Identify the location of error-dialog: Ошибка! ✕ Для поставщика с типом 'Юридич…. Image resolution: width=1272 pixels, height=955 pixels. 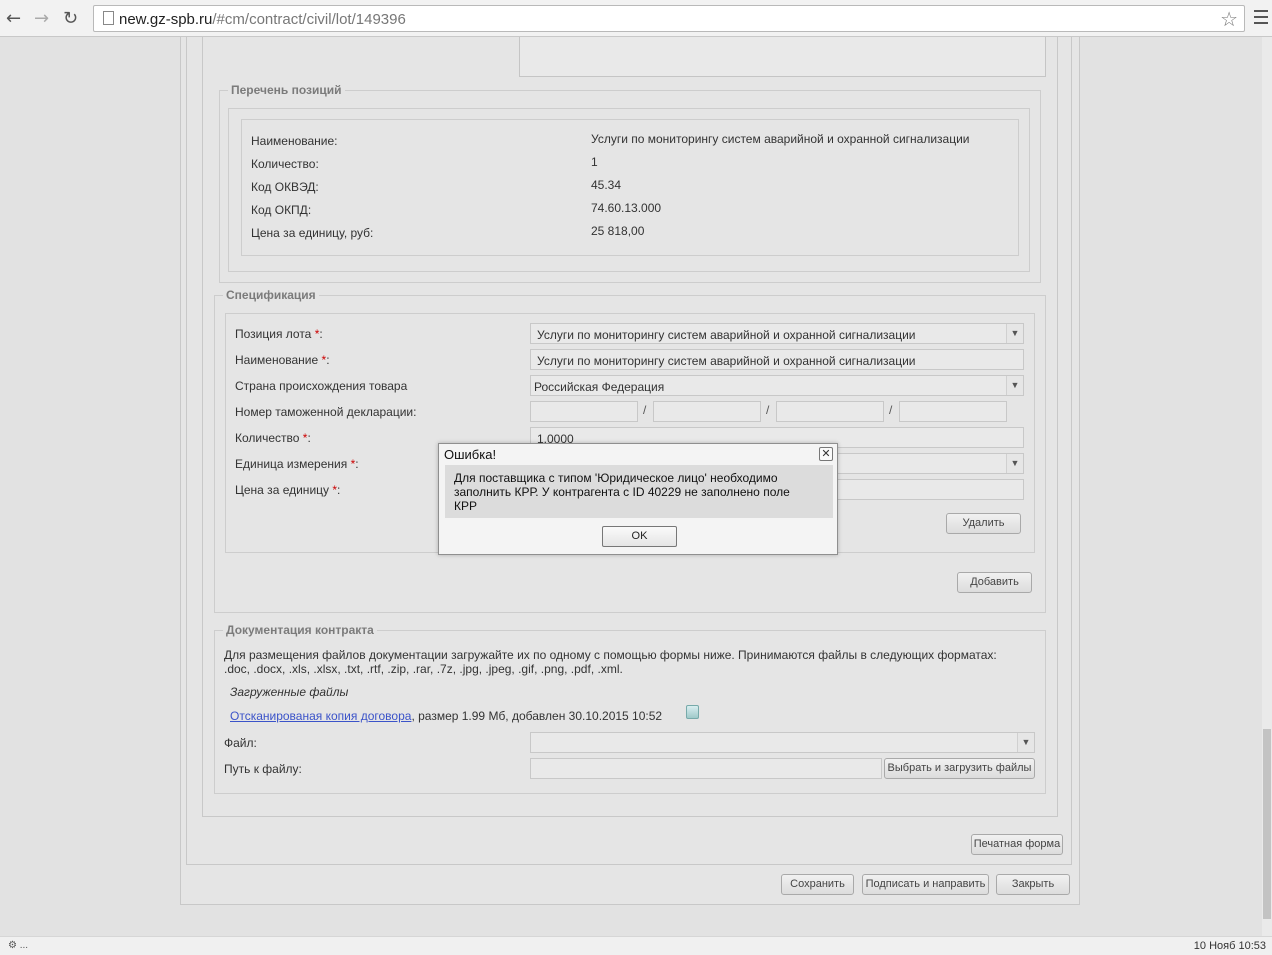
(638, 499).